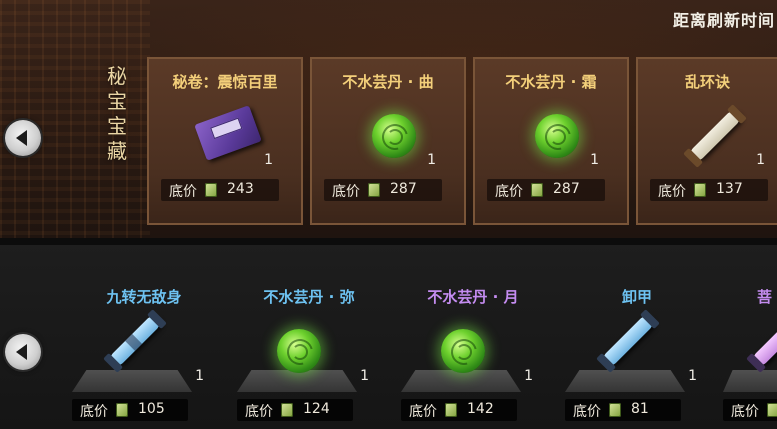 This screenshot has width=777, height=429. What do you see at coordinates (388, 82) in the screenshot?
I see `item-name: 不水芸丹 · 曲` at bounding box center [388, 82].